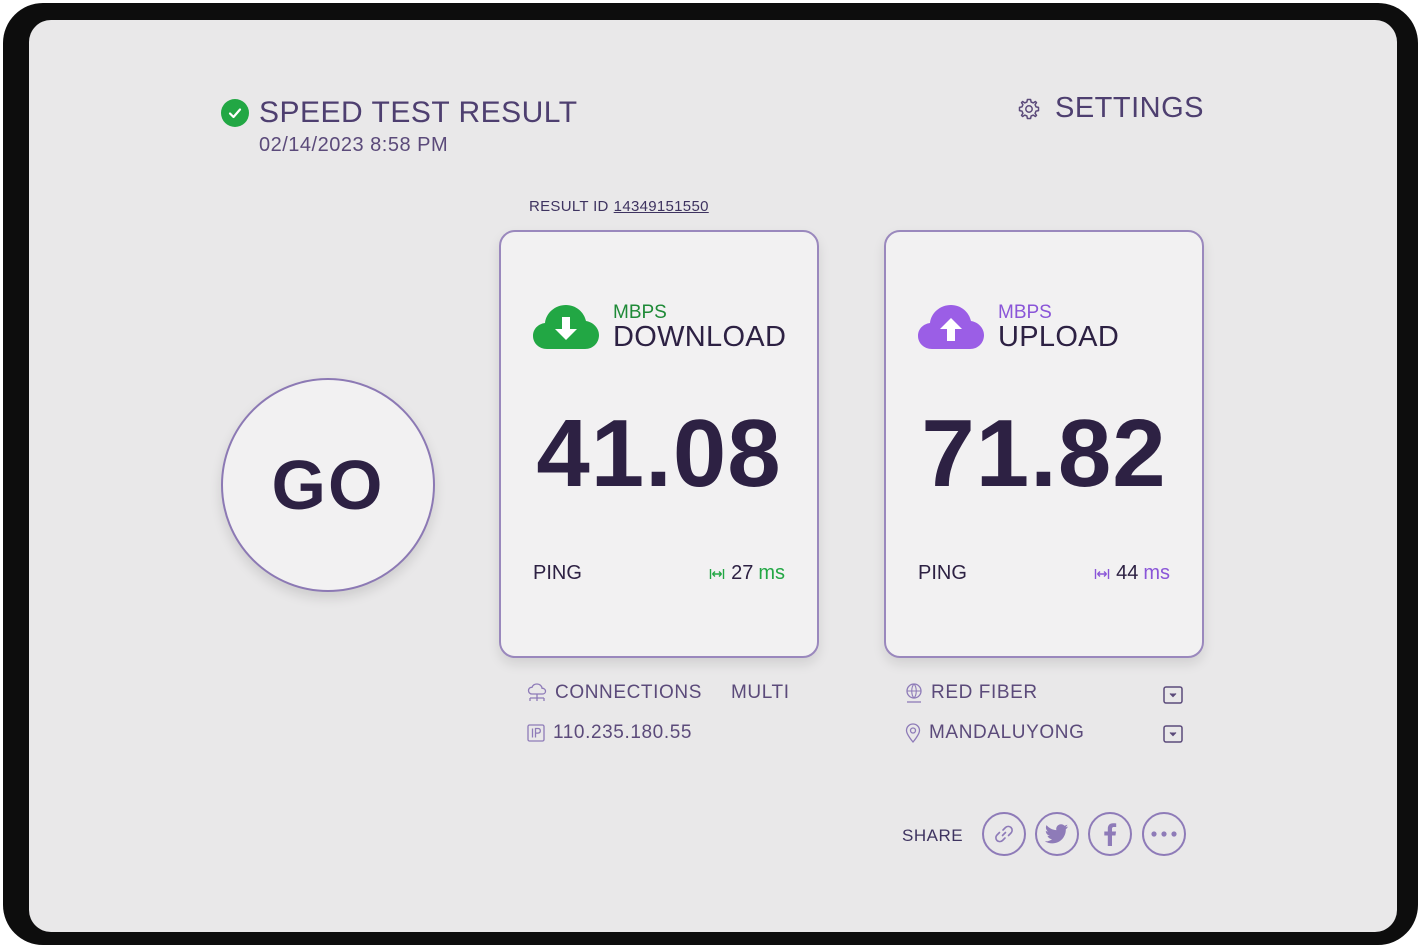 This screenshot has height=948, width=1421. I want to click on download-cloud-icon, so click(566, 327).